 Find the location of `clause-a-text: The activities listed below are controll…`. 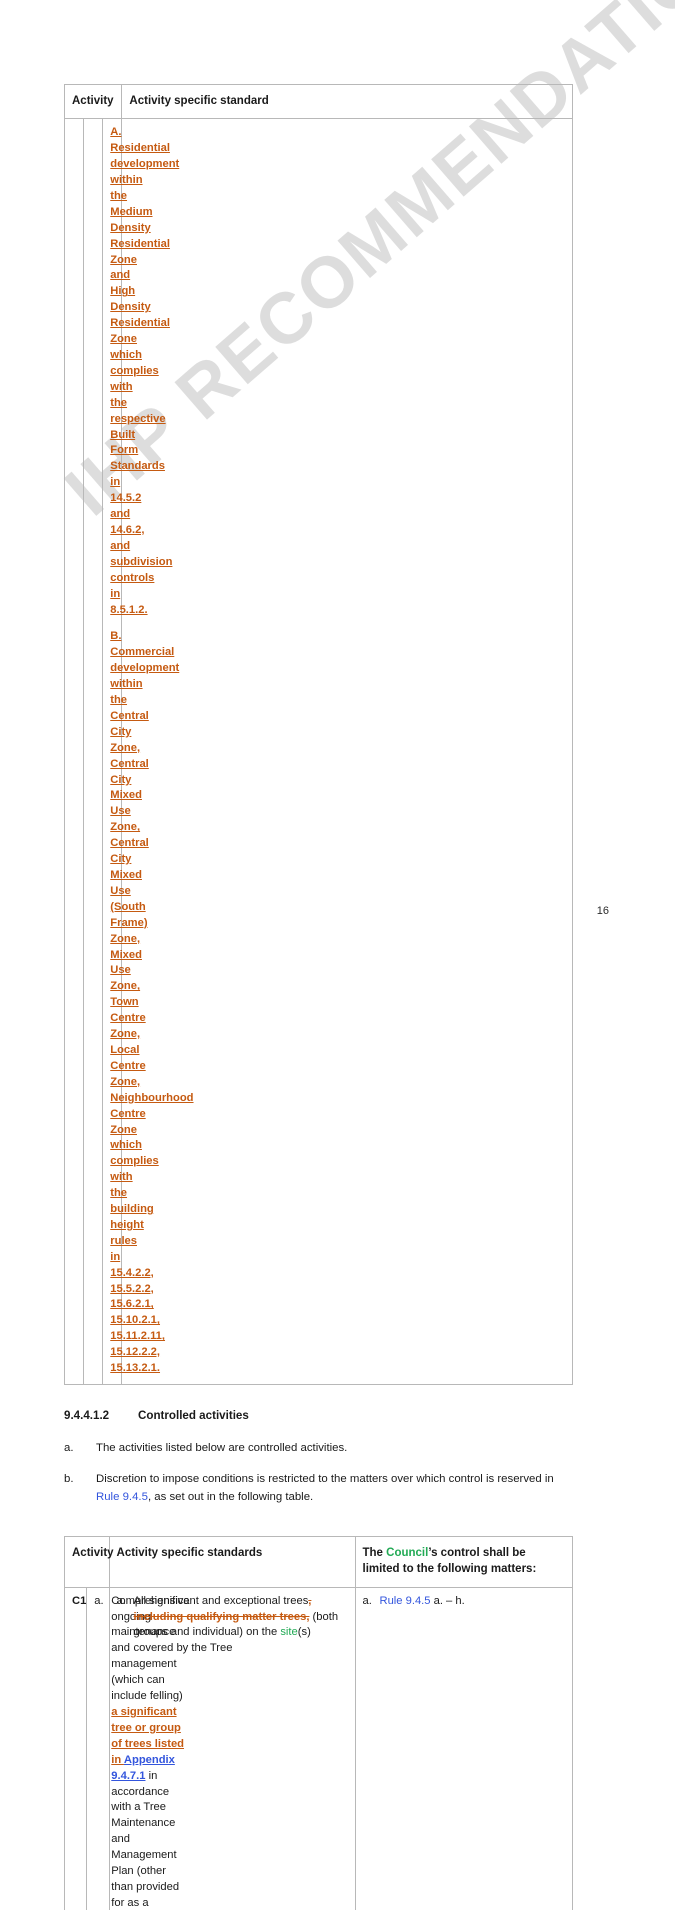

clause-a-text: The activities listed below are controll… is located at coordinates (222, 1448).